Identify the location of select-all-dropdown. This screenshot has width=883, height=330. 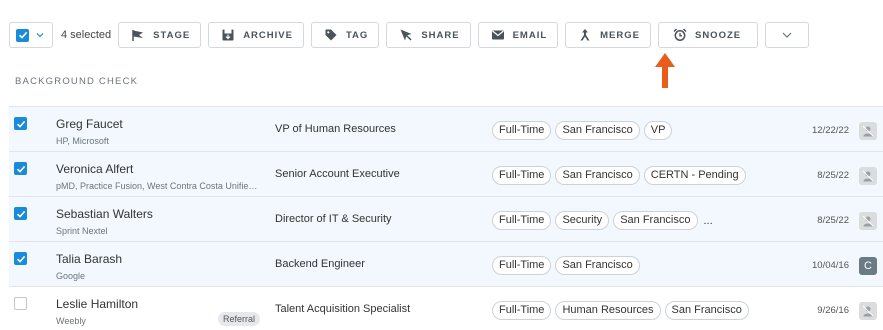
(31, 35).